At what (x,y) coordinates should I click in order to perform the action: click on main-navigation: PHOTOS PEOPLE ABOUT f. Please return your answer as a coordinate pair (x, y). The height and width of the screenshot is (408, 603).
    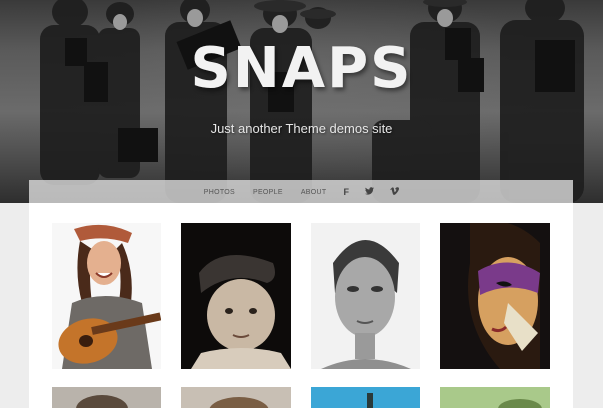
    Looking at the image, I should click on (301, 192).